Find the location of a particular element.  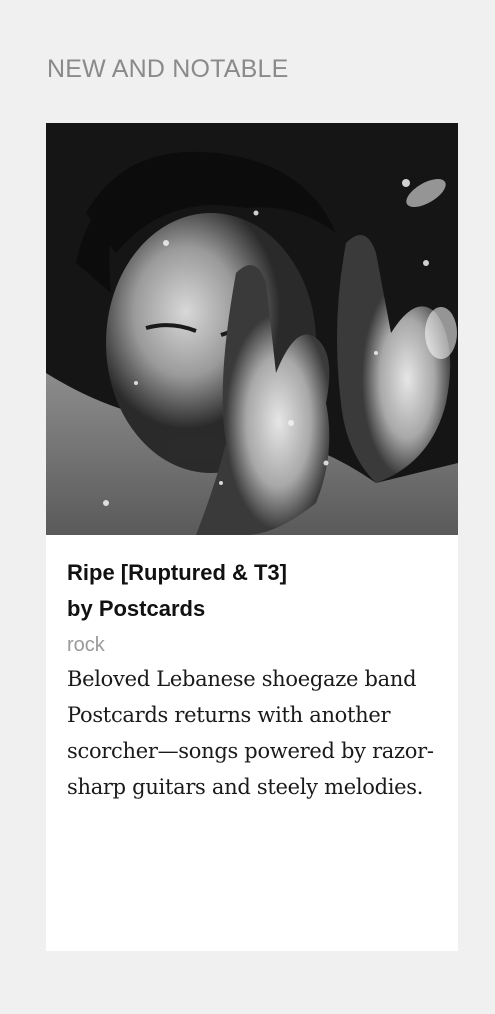

album-artist-line: by Postcards is located at coordinates (252, 609).